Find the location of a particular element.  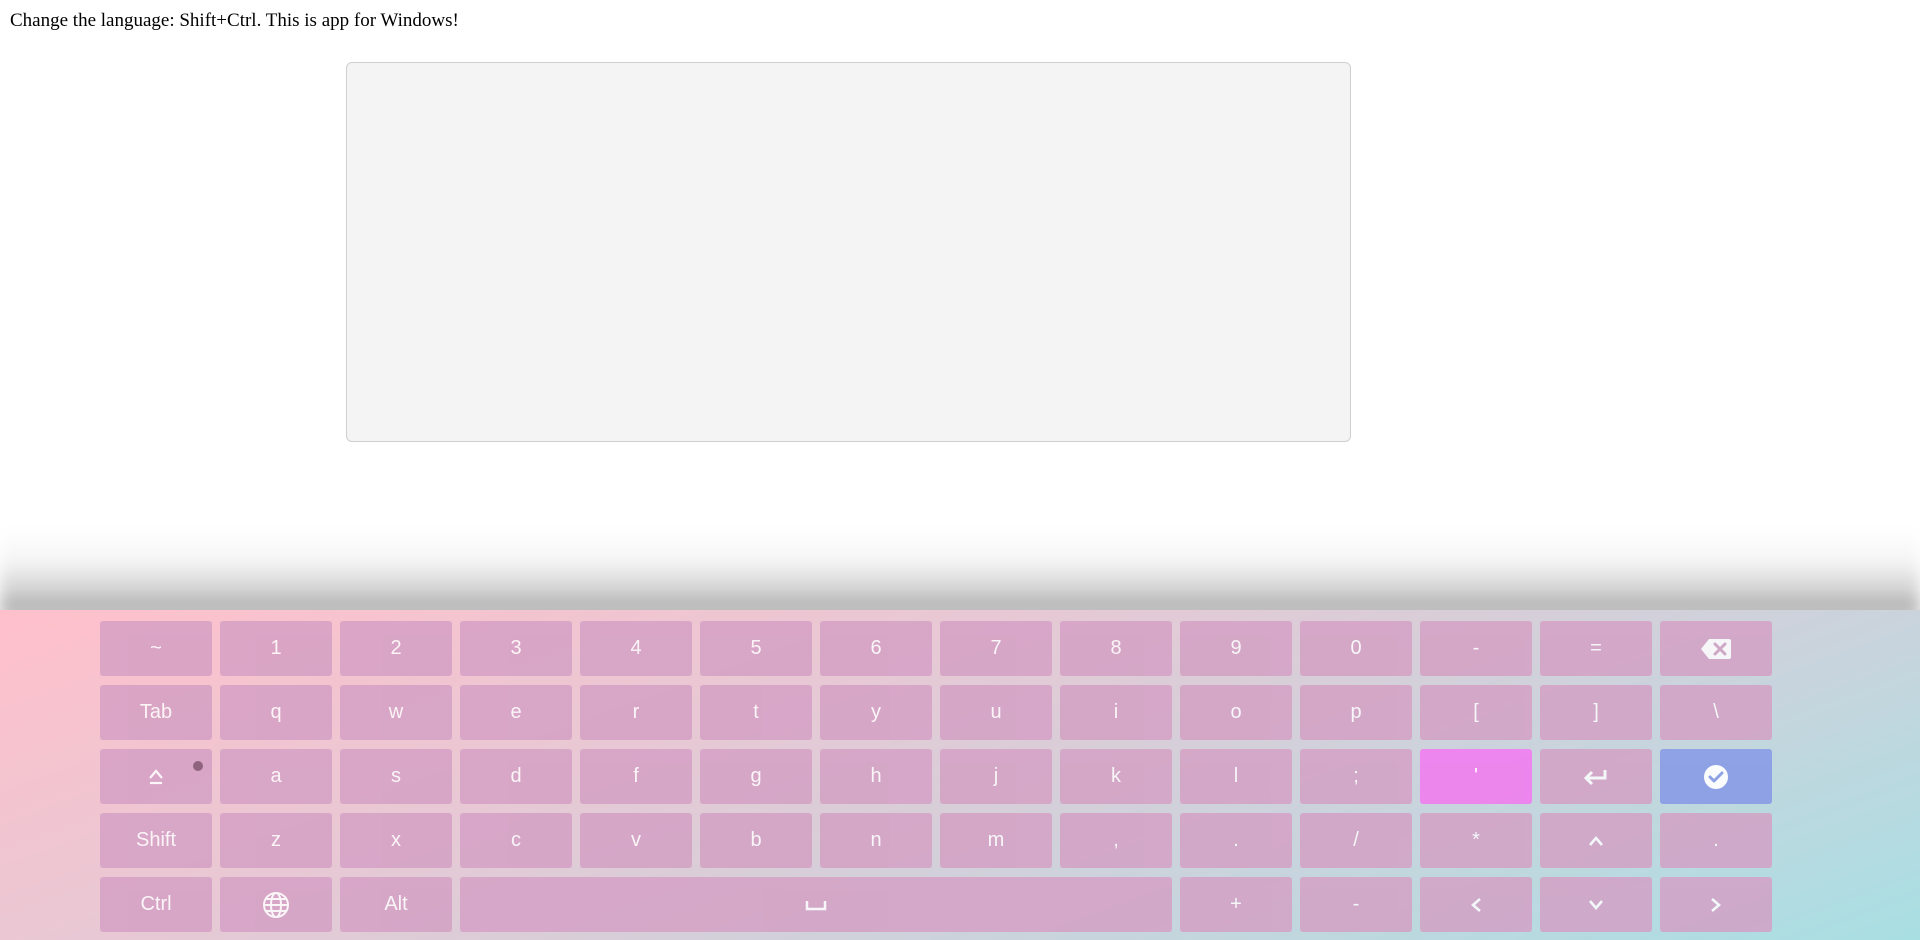

key-2: 2 is located at coordinates (396, 648).